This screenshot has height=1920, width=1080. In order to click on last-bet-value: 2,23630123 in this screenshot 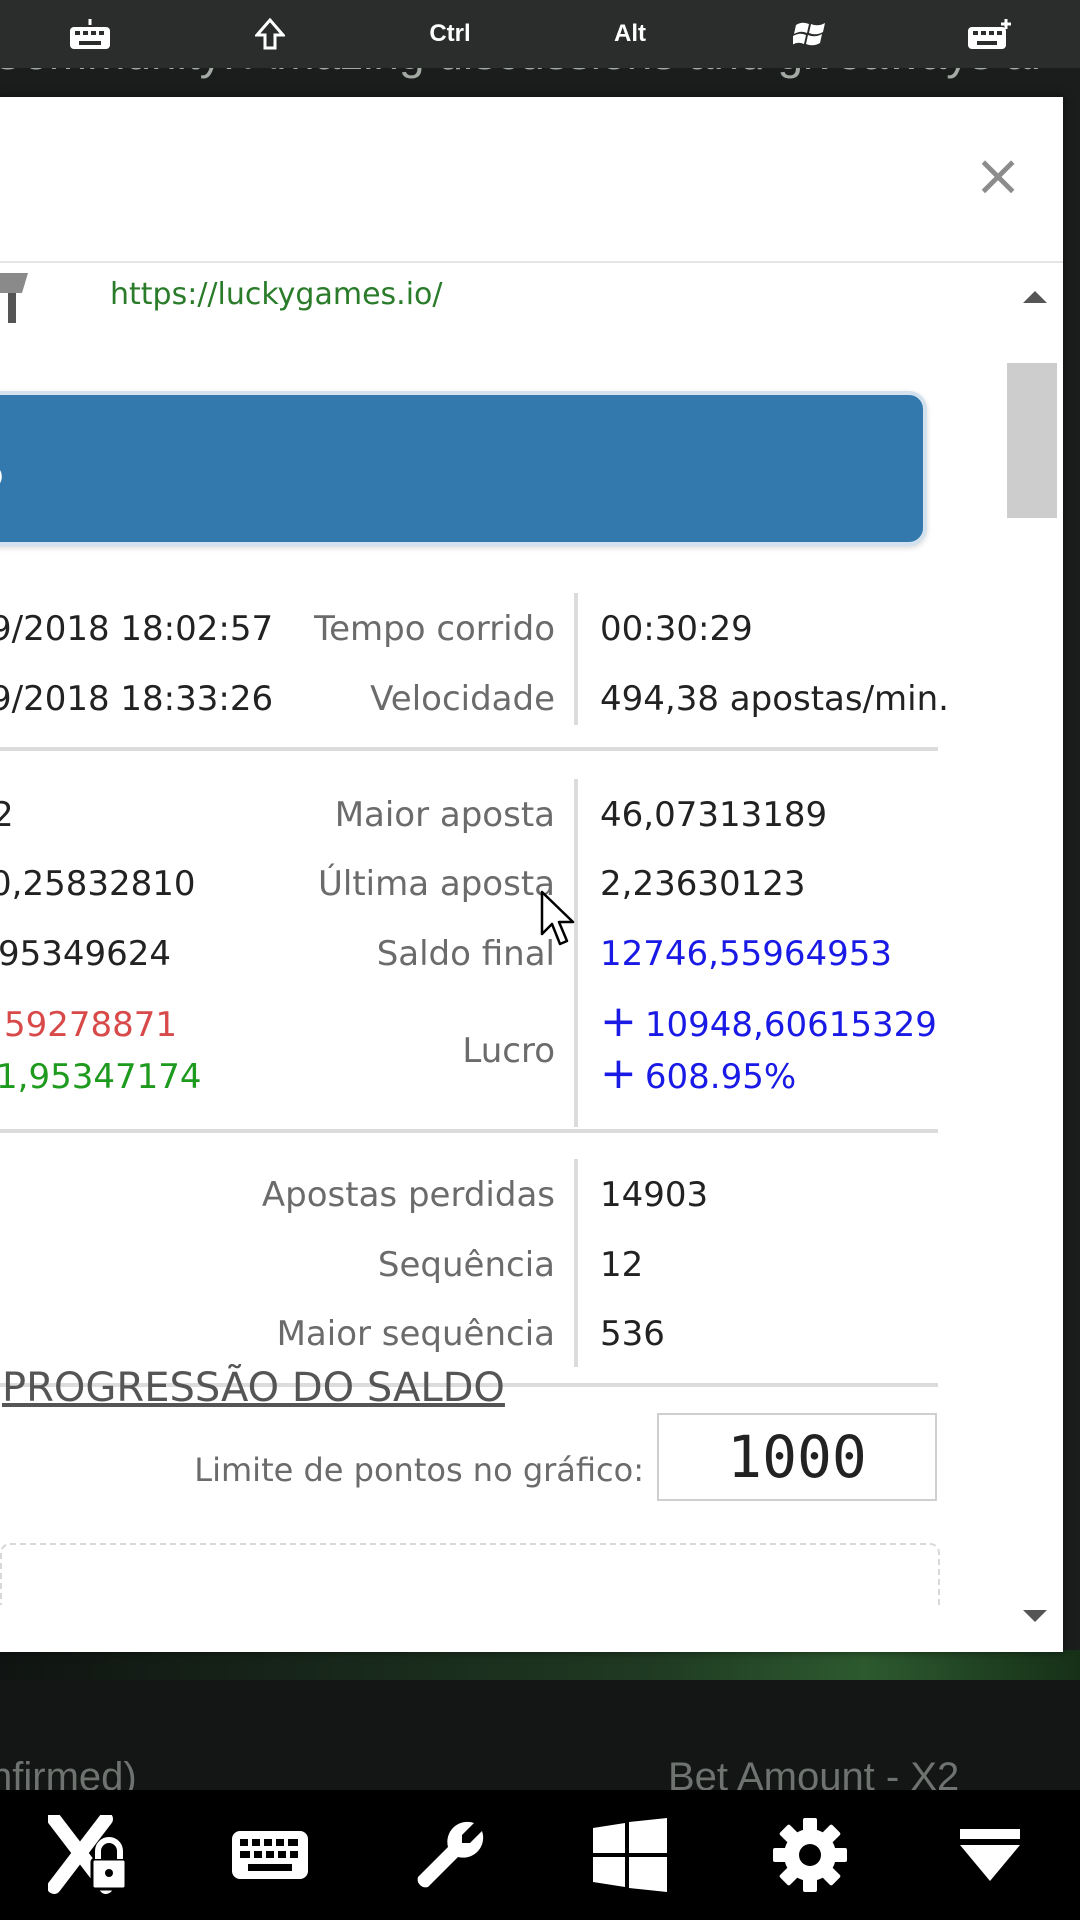, I will do `click(703, 884)`.